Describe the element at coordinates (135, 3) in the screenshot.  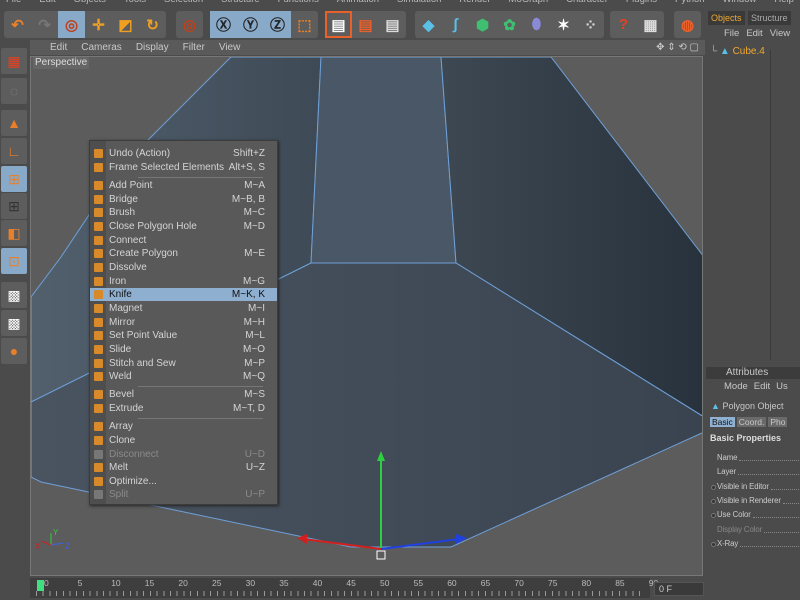
I see `menu-tools: Tools` at that location.